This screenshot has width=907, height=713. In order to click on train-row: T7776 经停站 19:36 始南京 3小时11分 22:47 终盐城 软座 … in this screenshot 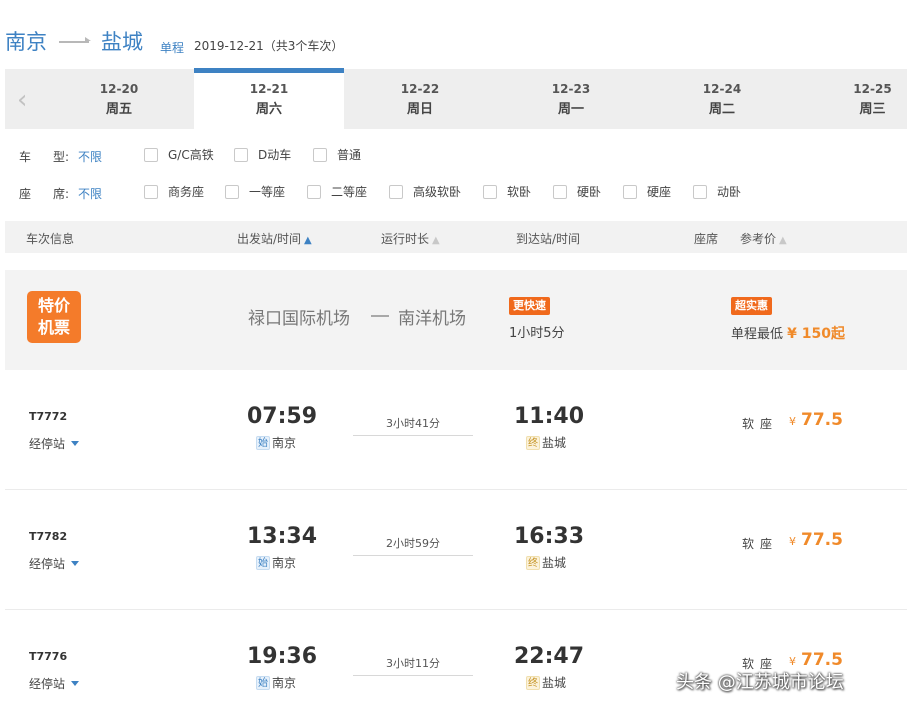, I will do `click(456, 661)`.